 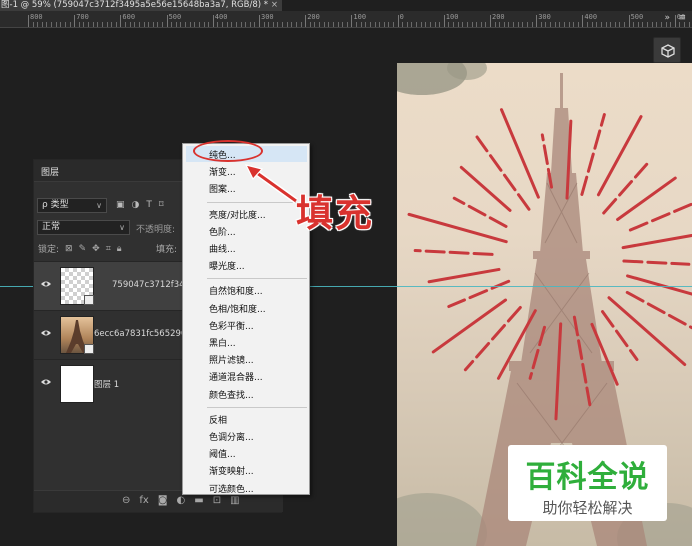 What do you see at coordinates (96, 249) in the screenshot?
I see `lock-move-icon: ✥` at bounding box center [96, 249].